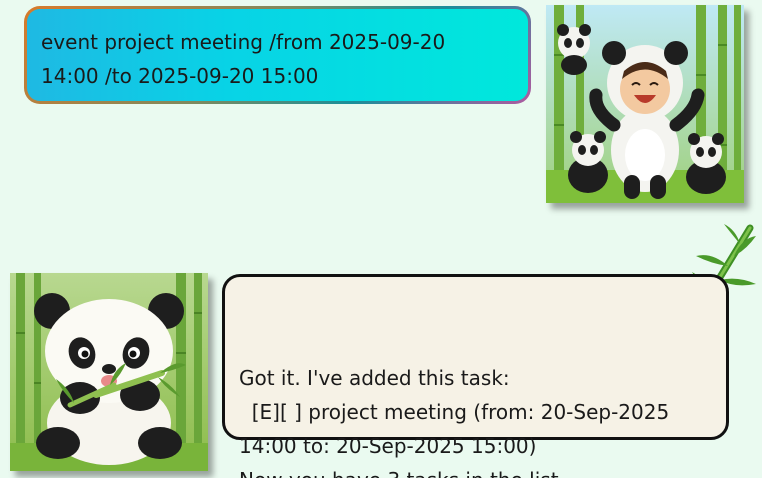 This screenshot has height=478, width=762. I want to click on user-avatar, so click(645, 104).